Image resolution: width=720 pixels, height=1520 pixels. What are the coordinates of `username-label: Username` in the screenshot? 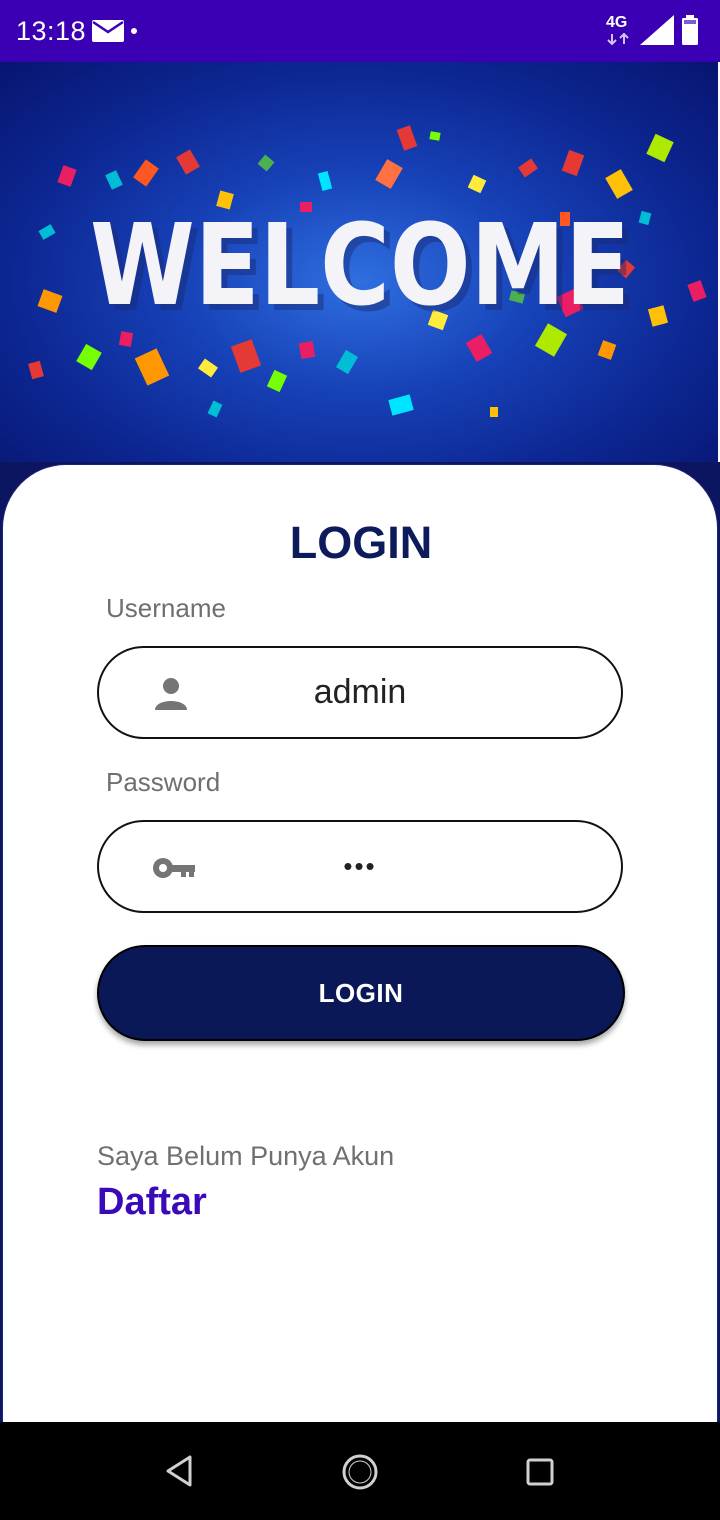 It's located at (166, 608).